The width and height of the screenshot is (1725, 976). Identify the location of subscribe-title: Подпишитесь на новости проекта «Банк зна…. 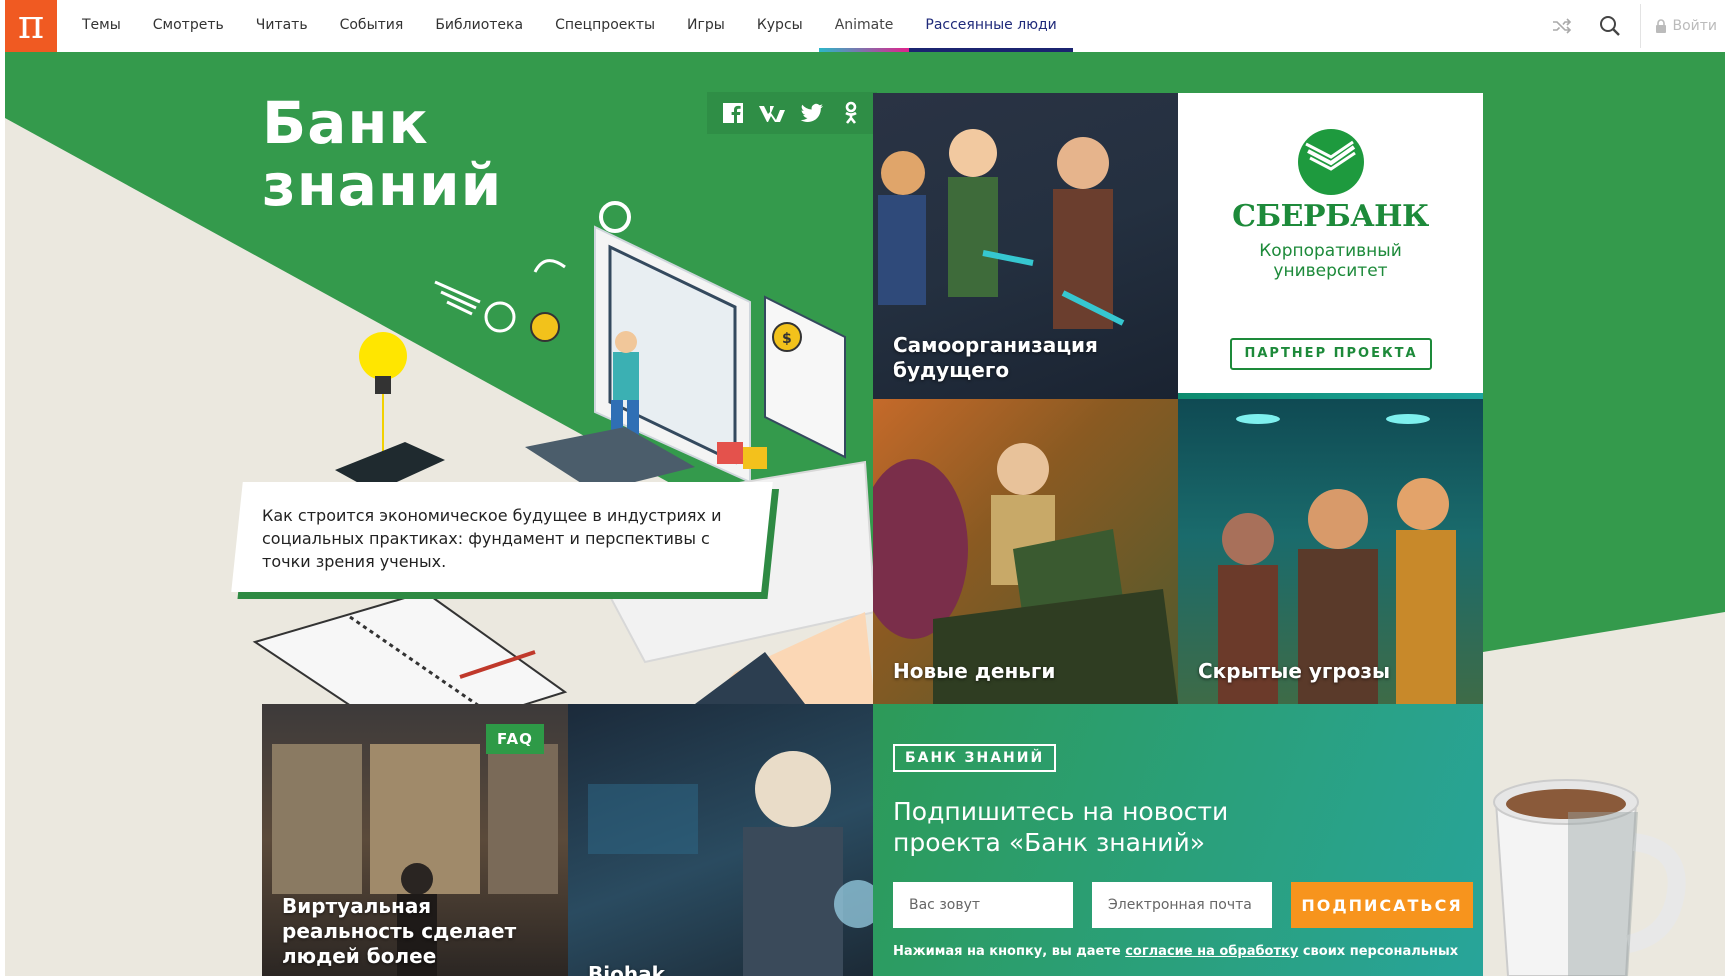
(1060, 827).